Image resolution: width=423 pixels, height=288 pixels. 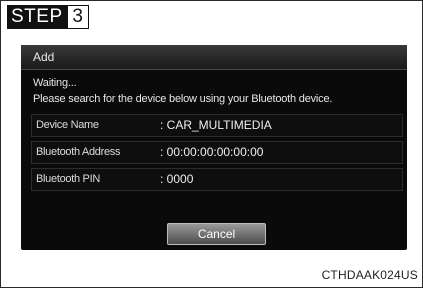 What do you see at coordinates (177, 179) in the screenshot?
I see `bluetooth-pin-value: : 0000` at bounding box center [177, 179].